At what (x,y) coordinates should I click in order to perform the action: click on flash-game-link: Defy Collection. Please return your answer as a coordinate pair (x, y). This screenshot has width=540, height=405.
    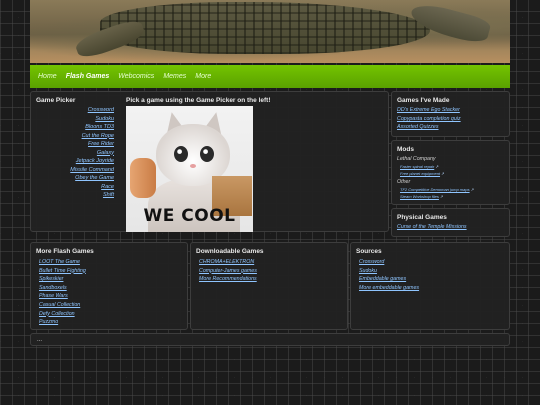
    Looking at the image, I should click on (57, 314).